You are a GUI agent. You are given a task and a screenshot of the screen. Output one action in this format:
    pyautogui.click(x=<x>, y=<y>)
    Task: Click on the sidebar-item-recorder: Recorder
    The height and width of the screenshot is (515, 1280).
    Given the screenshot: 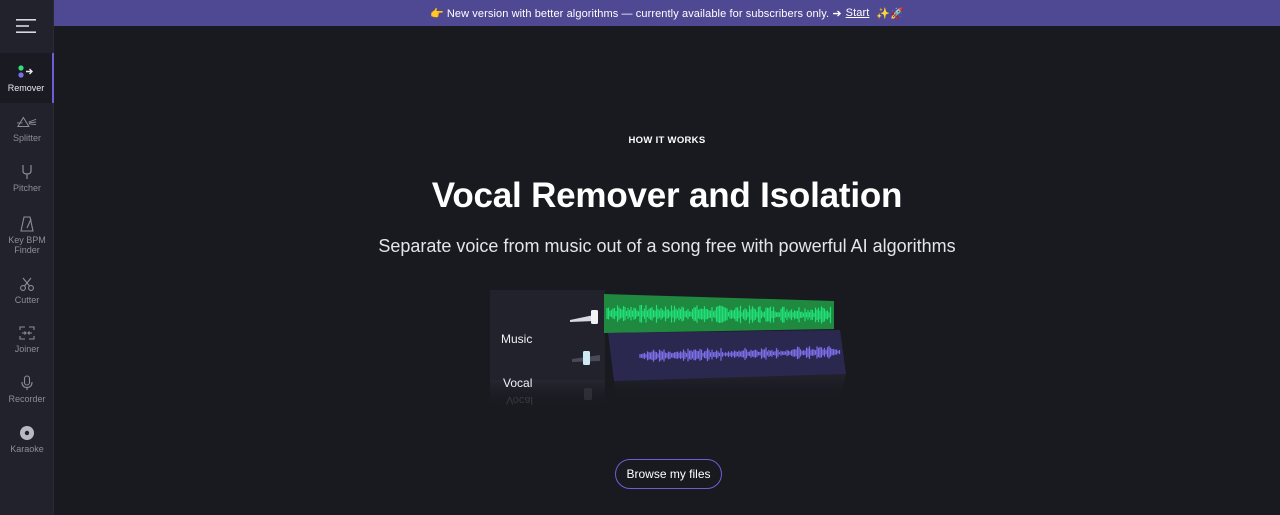 What is the action you would take?
    pyautogui.click(x=27, y=389)
    